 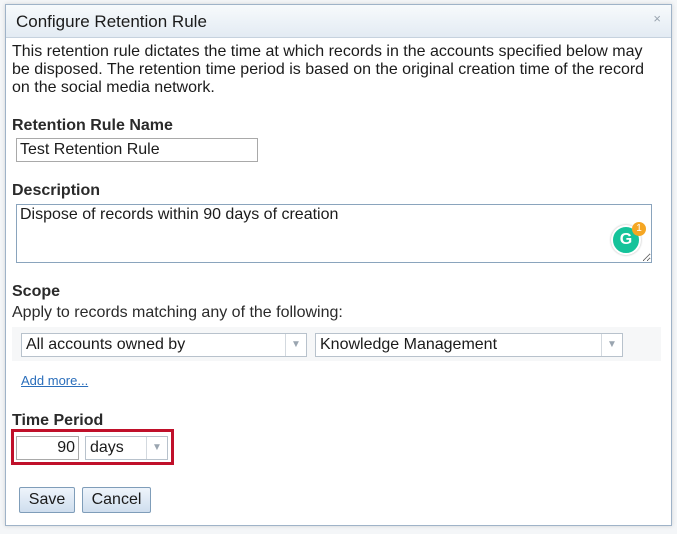 What do you see at coordinates (111, 21) in the screenshot?
I see `dialog-title: Configure Retention Rule` at bounding box center [111, 21].